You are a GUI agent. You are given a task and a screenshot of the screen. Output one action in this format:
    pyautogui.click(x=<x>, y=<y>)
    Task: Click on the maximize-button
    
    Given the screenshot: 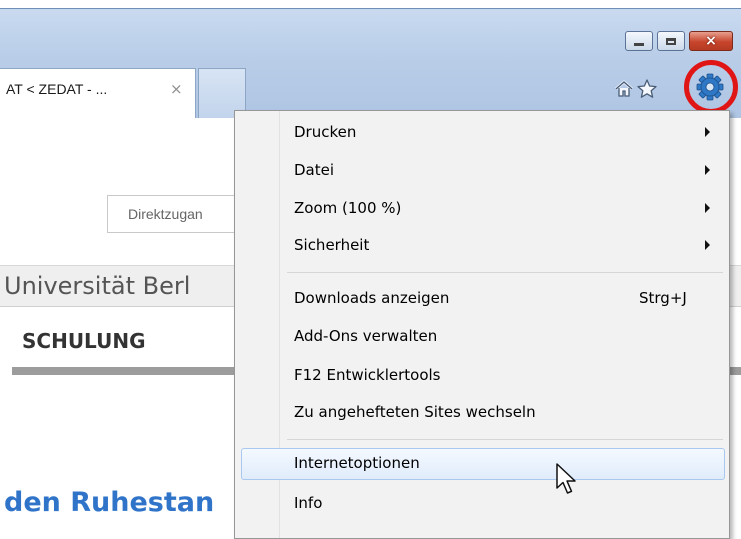 What is the action you would take?
    pyautogui.click(x=671, y=41)
    